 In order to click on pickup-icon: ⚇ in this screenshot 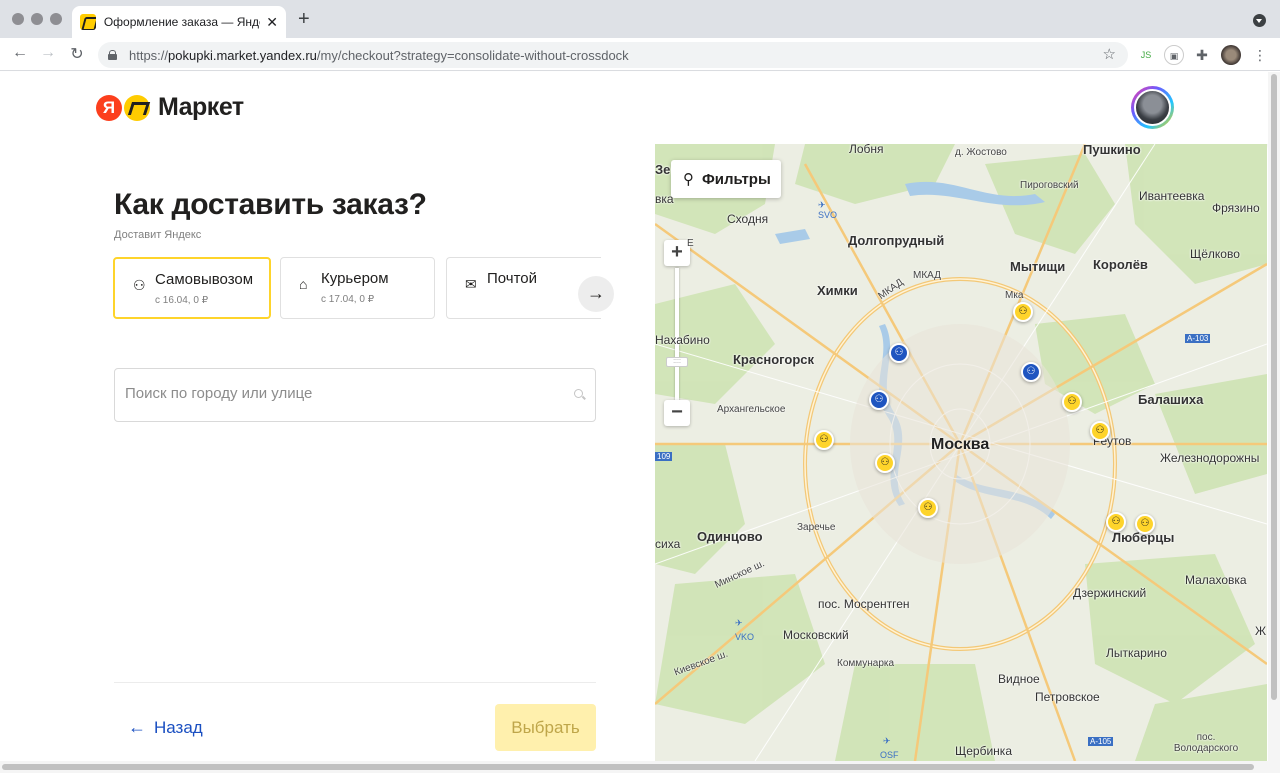, I will do `click(139, 285)`.